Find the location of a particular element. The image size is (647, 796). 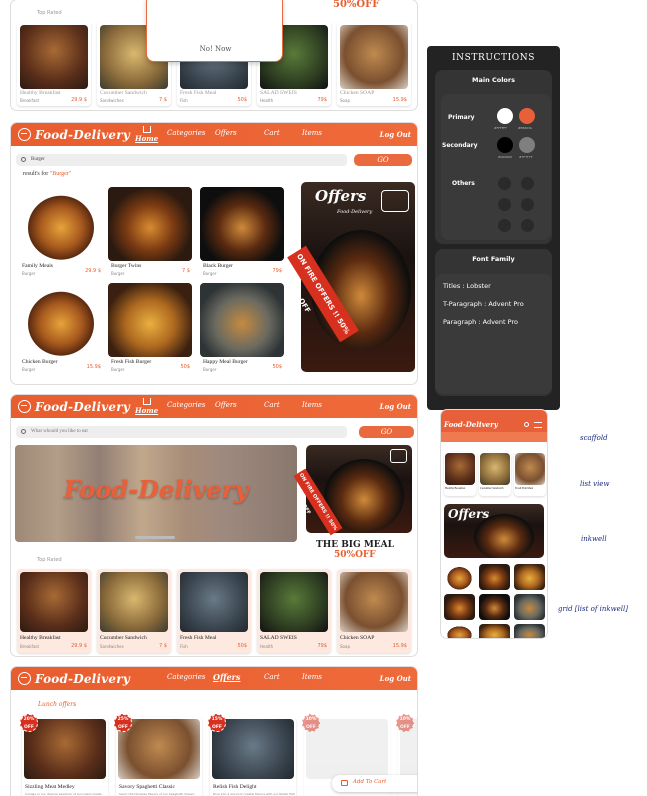

burger-card: Fresh Fish Burger Burger 50$ is located at coordinates (151, 329).